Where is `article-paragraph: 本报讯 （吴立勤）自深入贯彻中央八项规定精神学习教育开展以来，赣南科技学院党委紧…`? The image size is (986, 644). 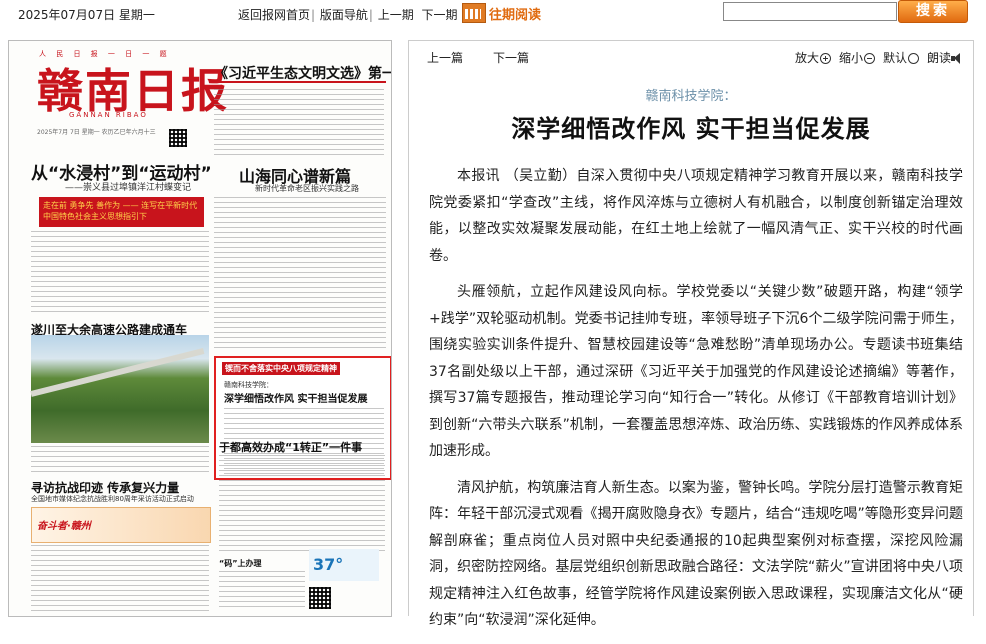 article-paragraph: 本报讯 （吴立勤）自深入贯彻中央八项规定精神学习教育开展以来，赣南科技学院党委紧… is located at coordinates (696, 216).